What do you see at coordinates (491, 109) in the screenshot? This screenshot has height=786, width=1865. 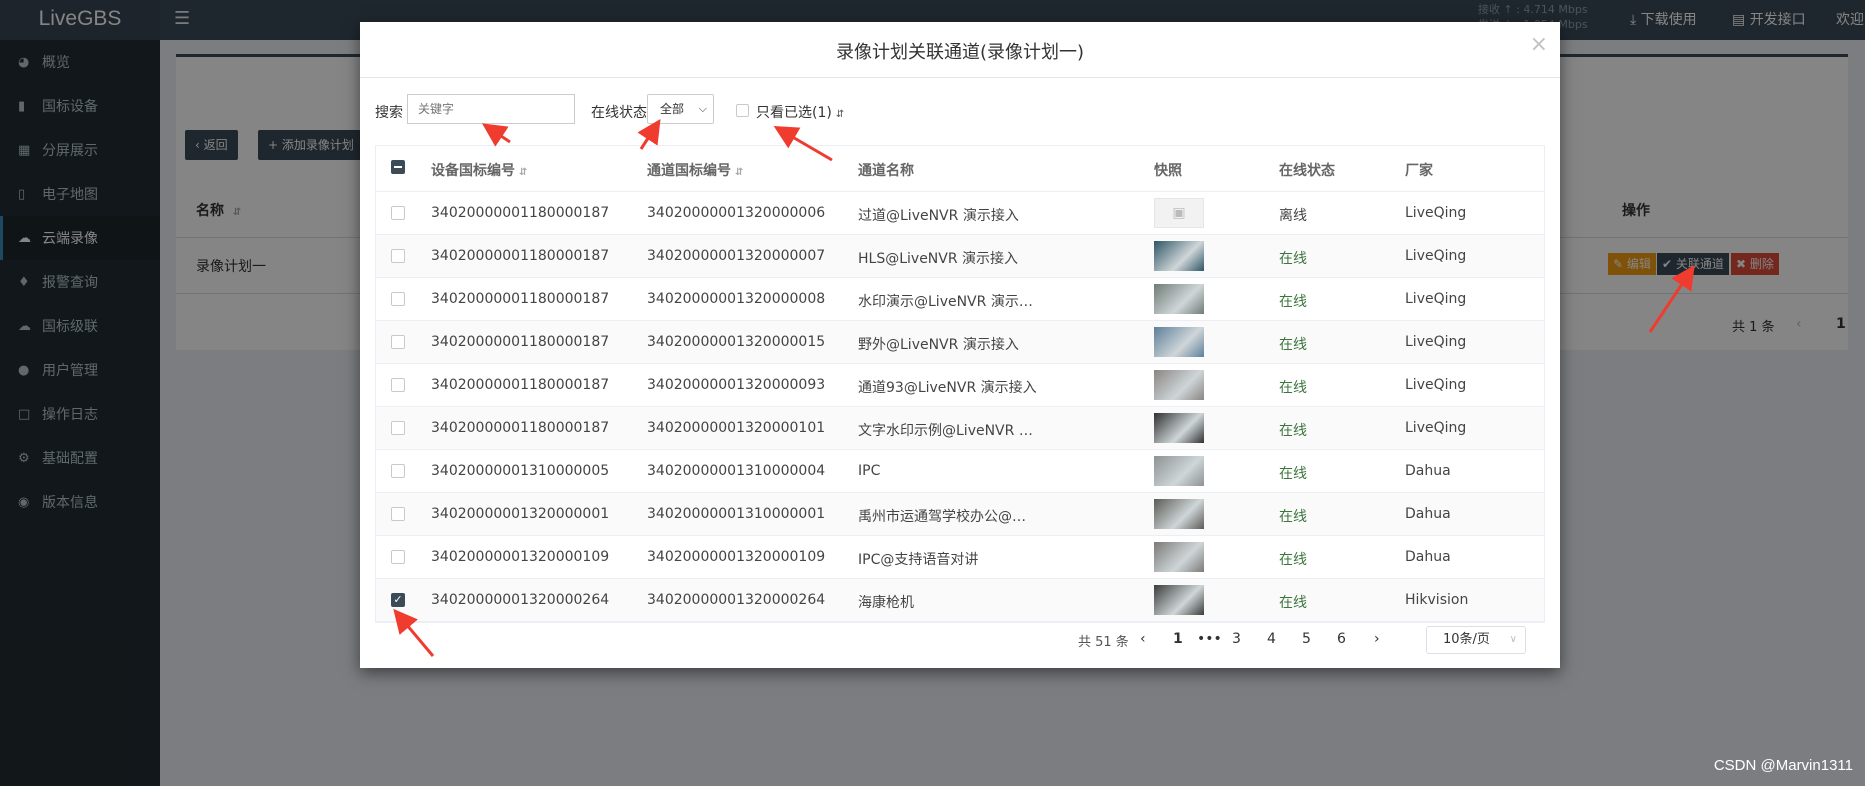 I see `search-input` at bounding box center [491, 109].